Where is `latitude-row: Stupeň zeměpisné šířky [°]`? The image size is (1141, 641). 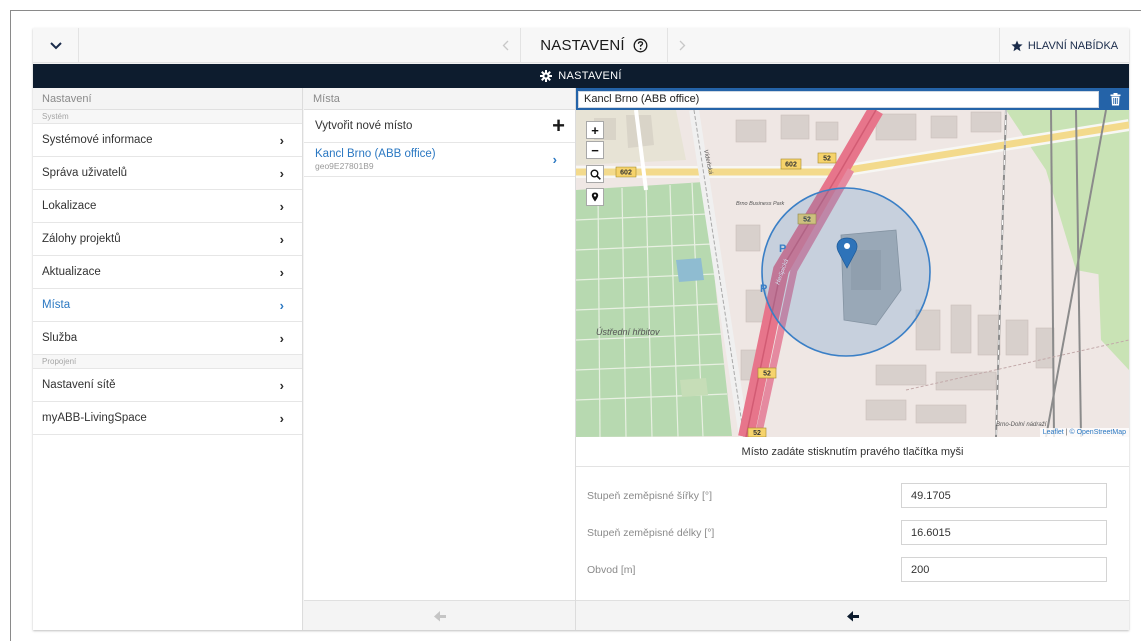
latitude-row: Stupeň zeměpisné šířky [°] is located at coordinates (852, 495).